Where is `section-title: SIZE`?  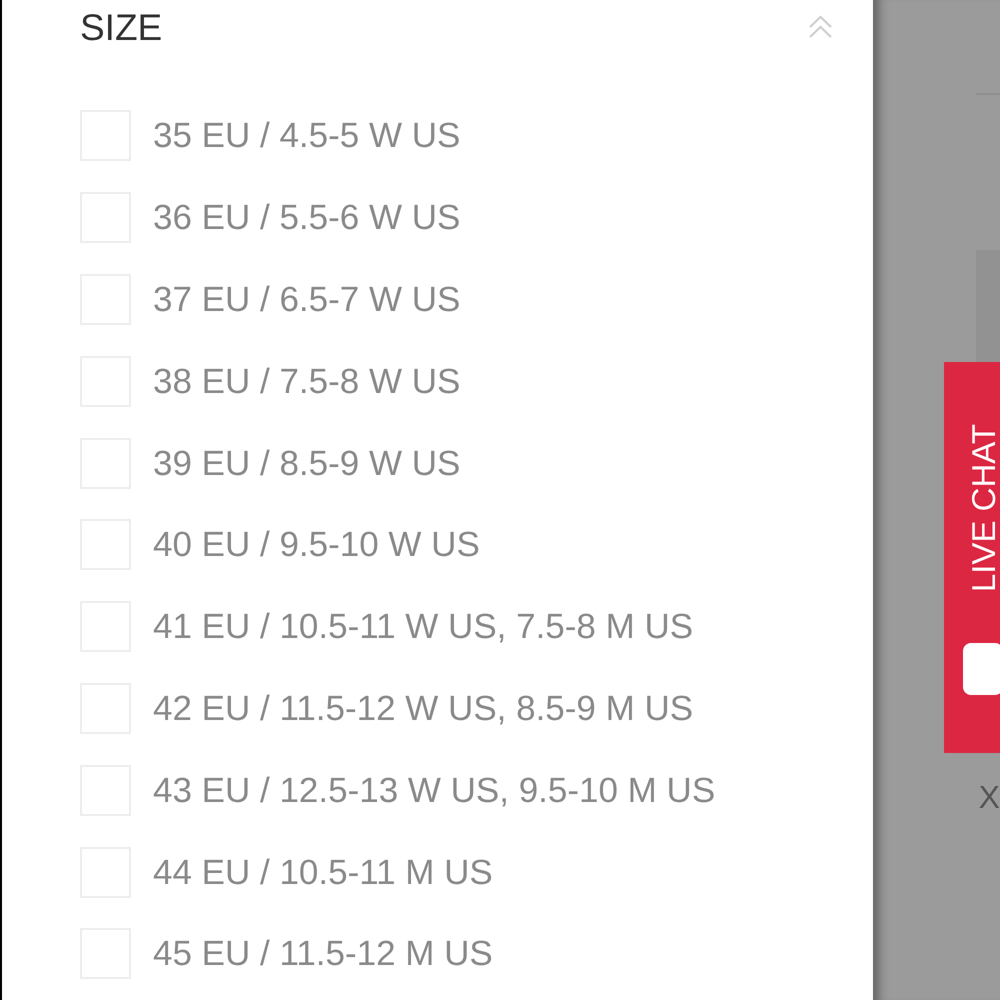 section-title: SIZE is located at coordinates (121, 27).